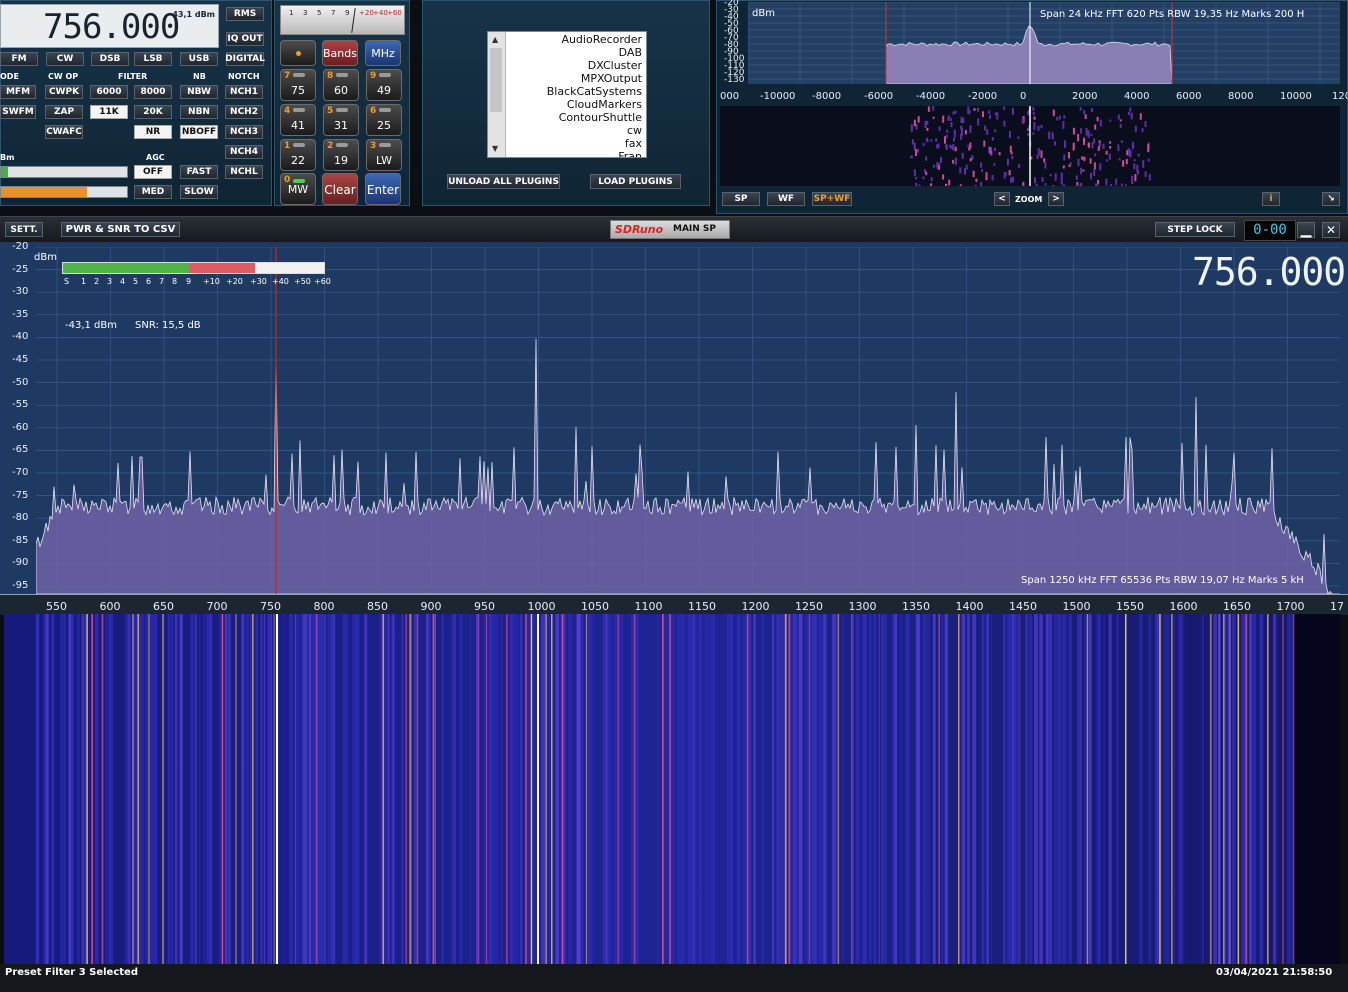  Describe the element at coordinates (1189, 96) in the screenshot. I see `aux-x-tick: 6000` at that location.